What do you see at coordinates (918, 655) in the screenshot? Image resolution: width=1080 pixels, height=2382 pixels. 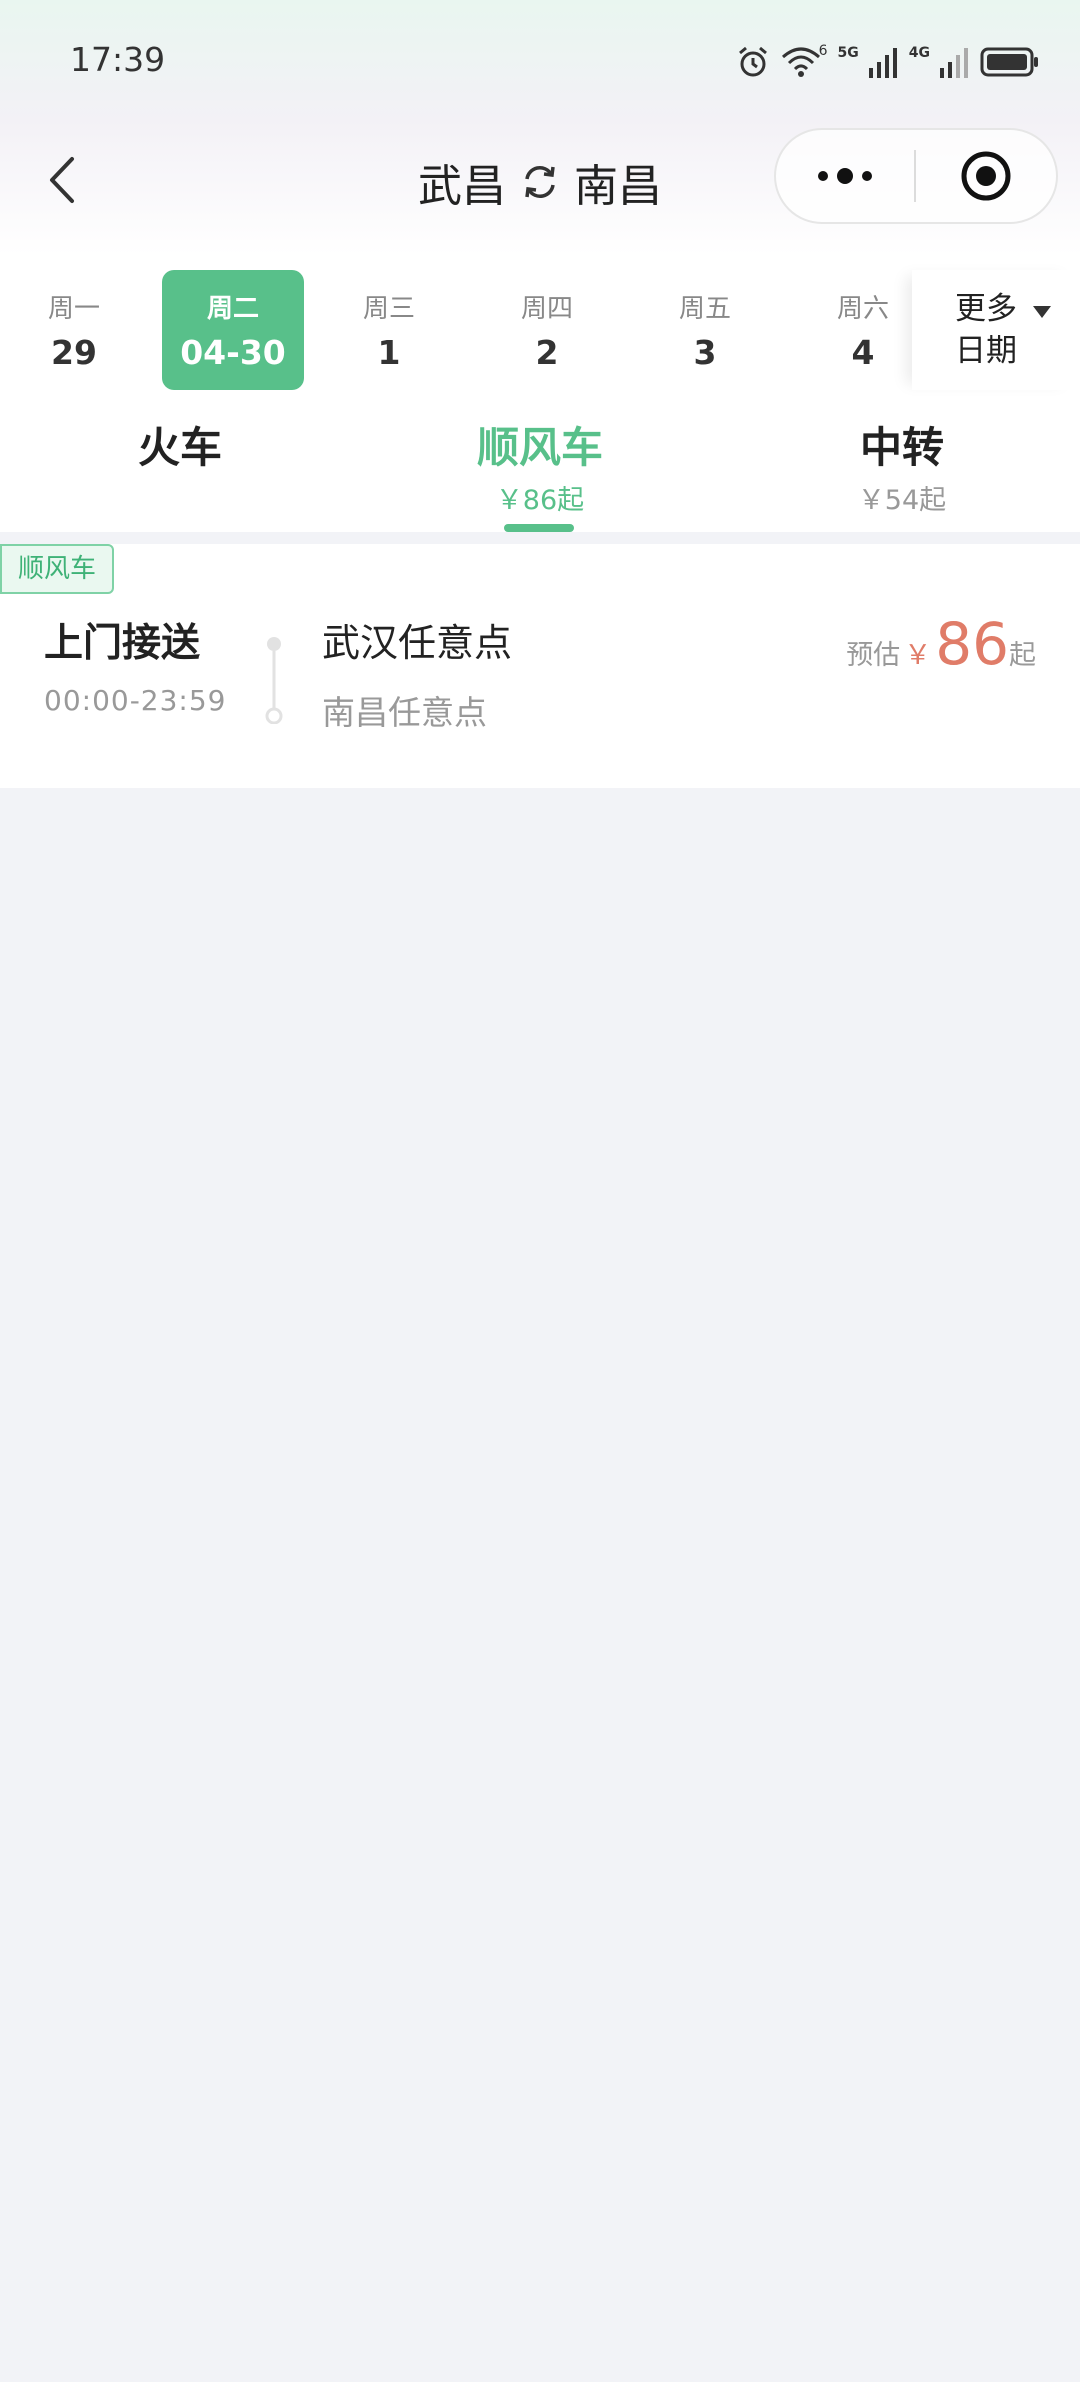 I see `currency-symbol: ￥` at bounding box center [918, 655].